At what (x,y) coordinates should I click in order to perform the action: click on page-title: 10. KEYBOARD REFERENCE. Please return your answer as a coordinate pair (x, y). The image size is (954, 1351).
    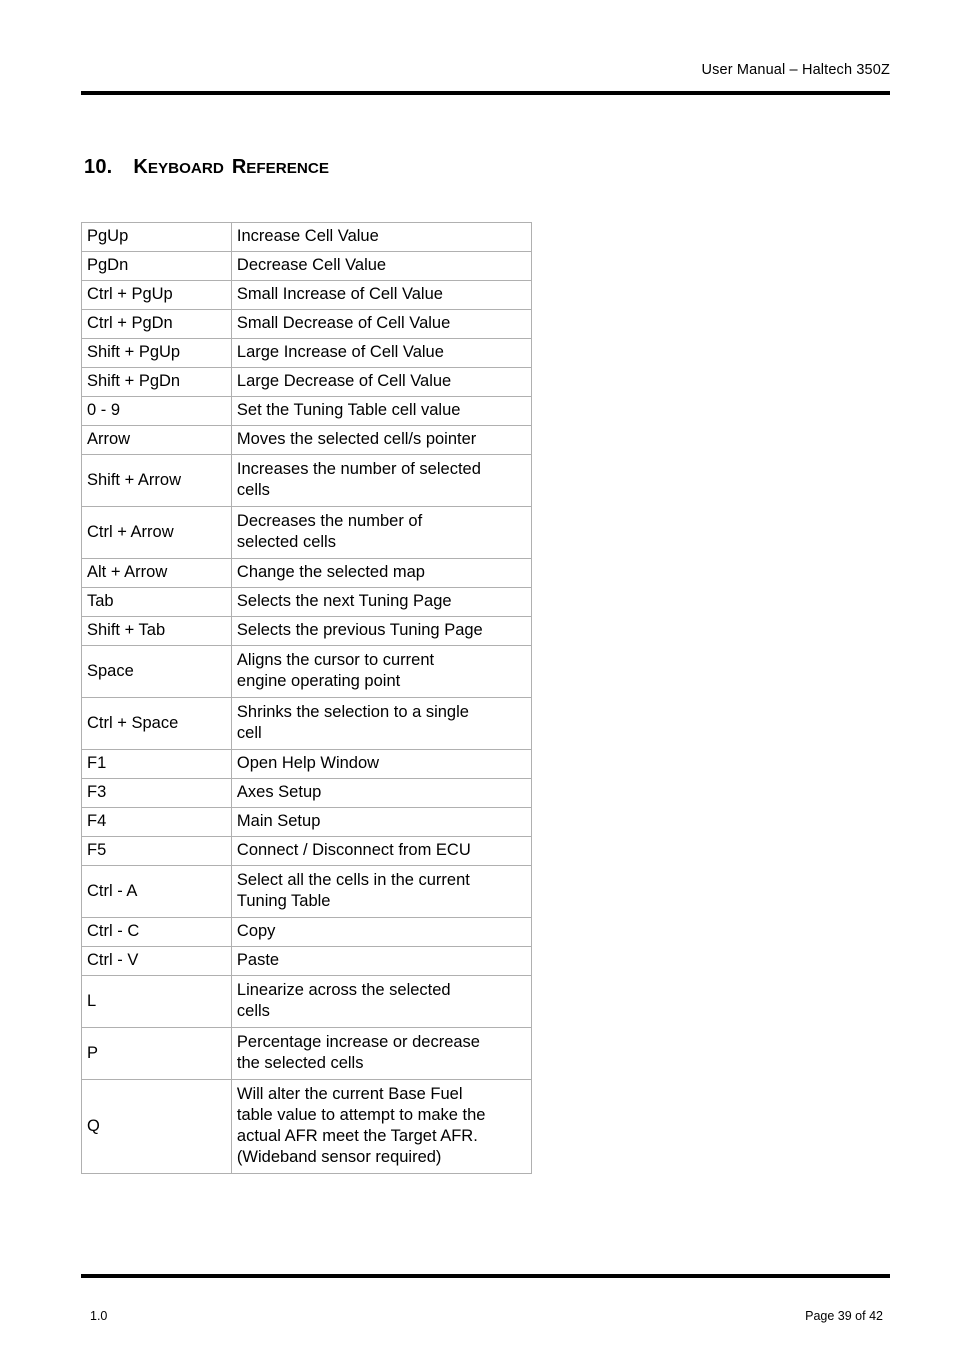
    Looking at the image, I should click on (206, 167).